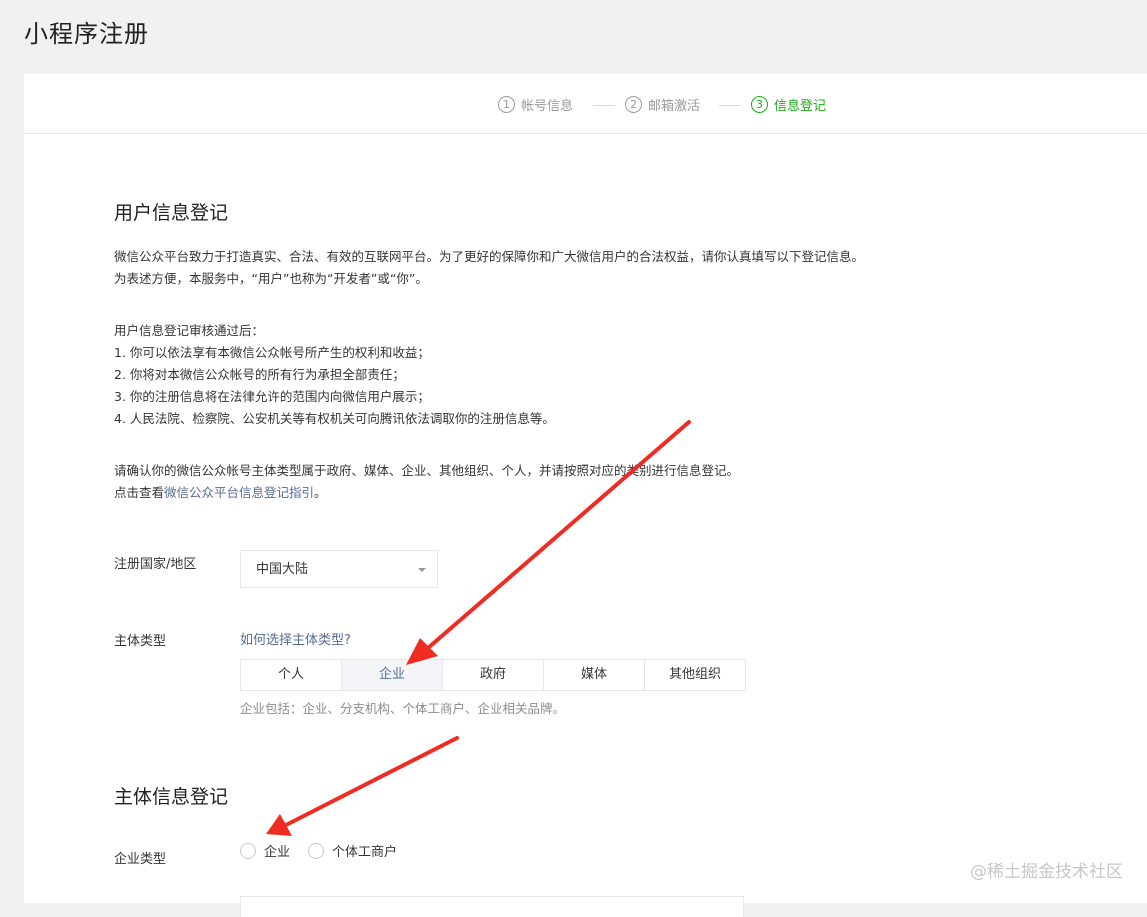 The height and width of the screenshot is (917, 1147). I want to click on step-label: 帐号信息, so click(547, 106).